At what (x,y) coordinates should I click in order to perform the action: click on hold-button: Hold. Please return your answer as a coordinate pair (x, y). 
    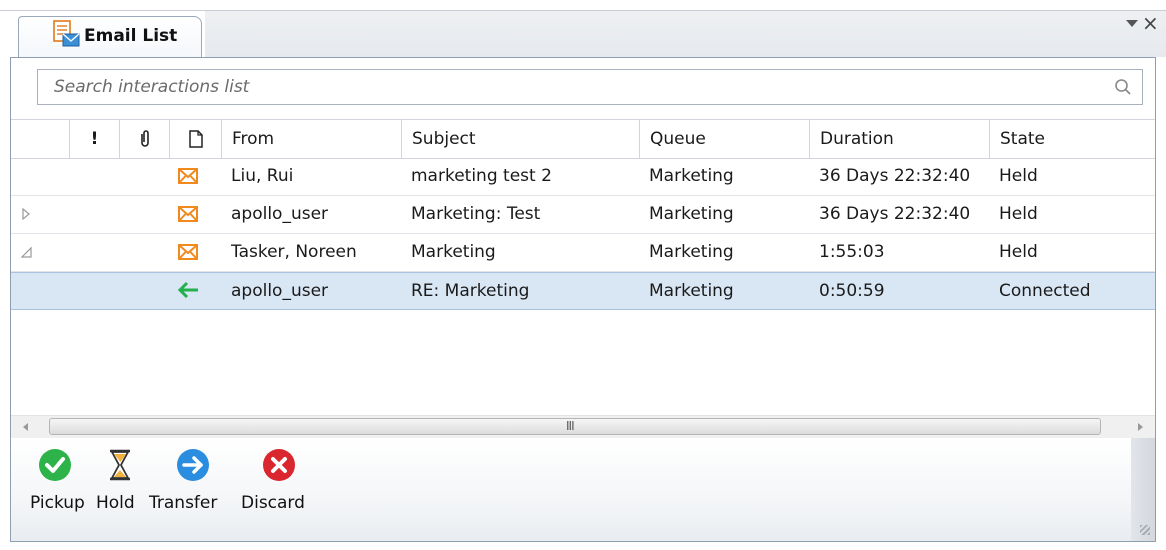
    Looking at the image, I should click on (120, 493).